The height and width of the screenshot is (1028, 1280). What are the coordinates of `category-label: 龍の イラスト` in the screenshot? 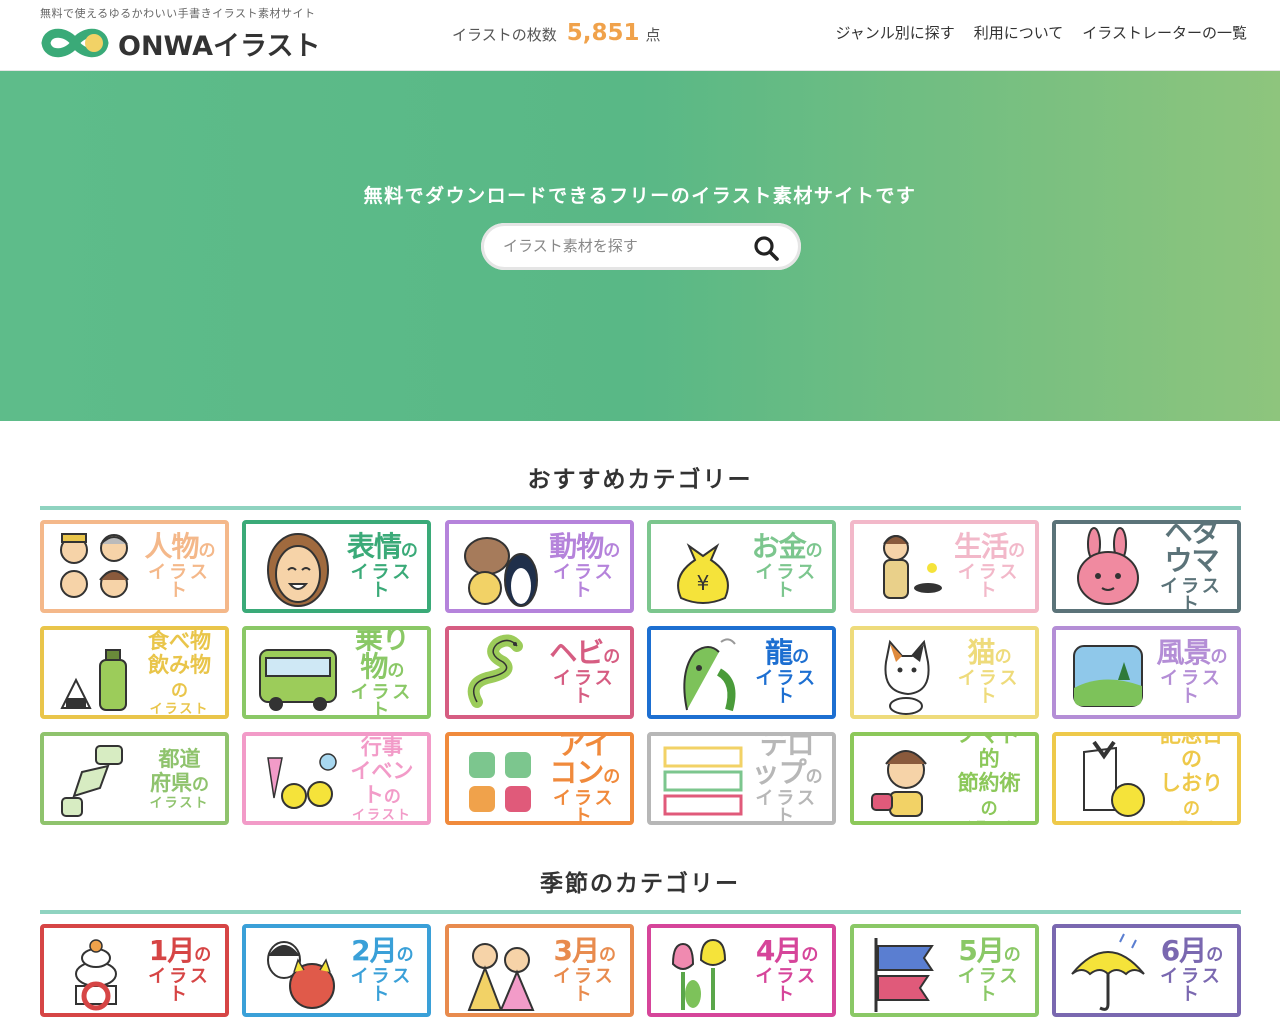 It's located at (789, 672).